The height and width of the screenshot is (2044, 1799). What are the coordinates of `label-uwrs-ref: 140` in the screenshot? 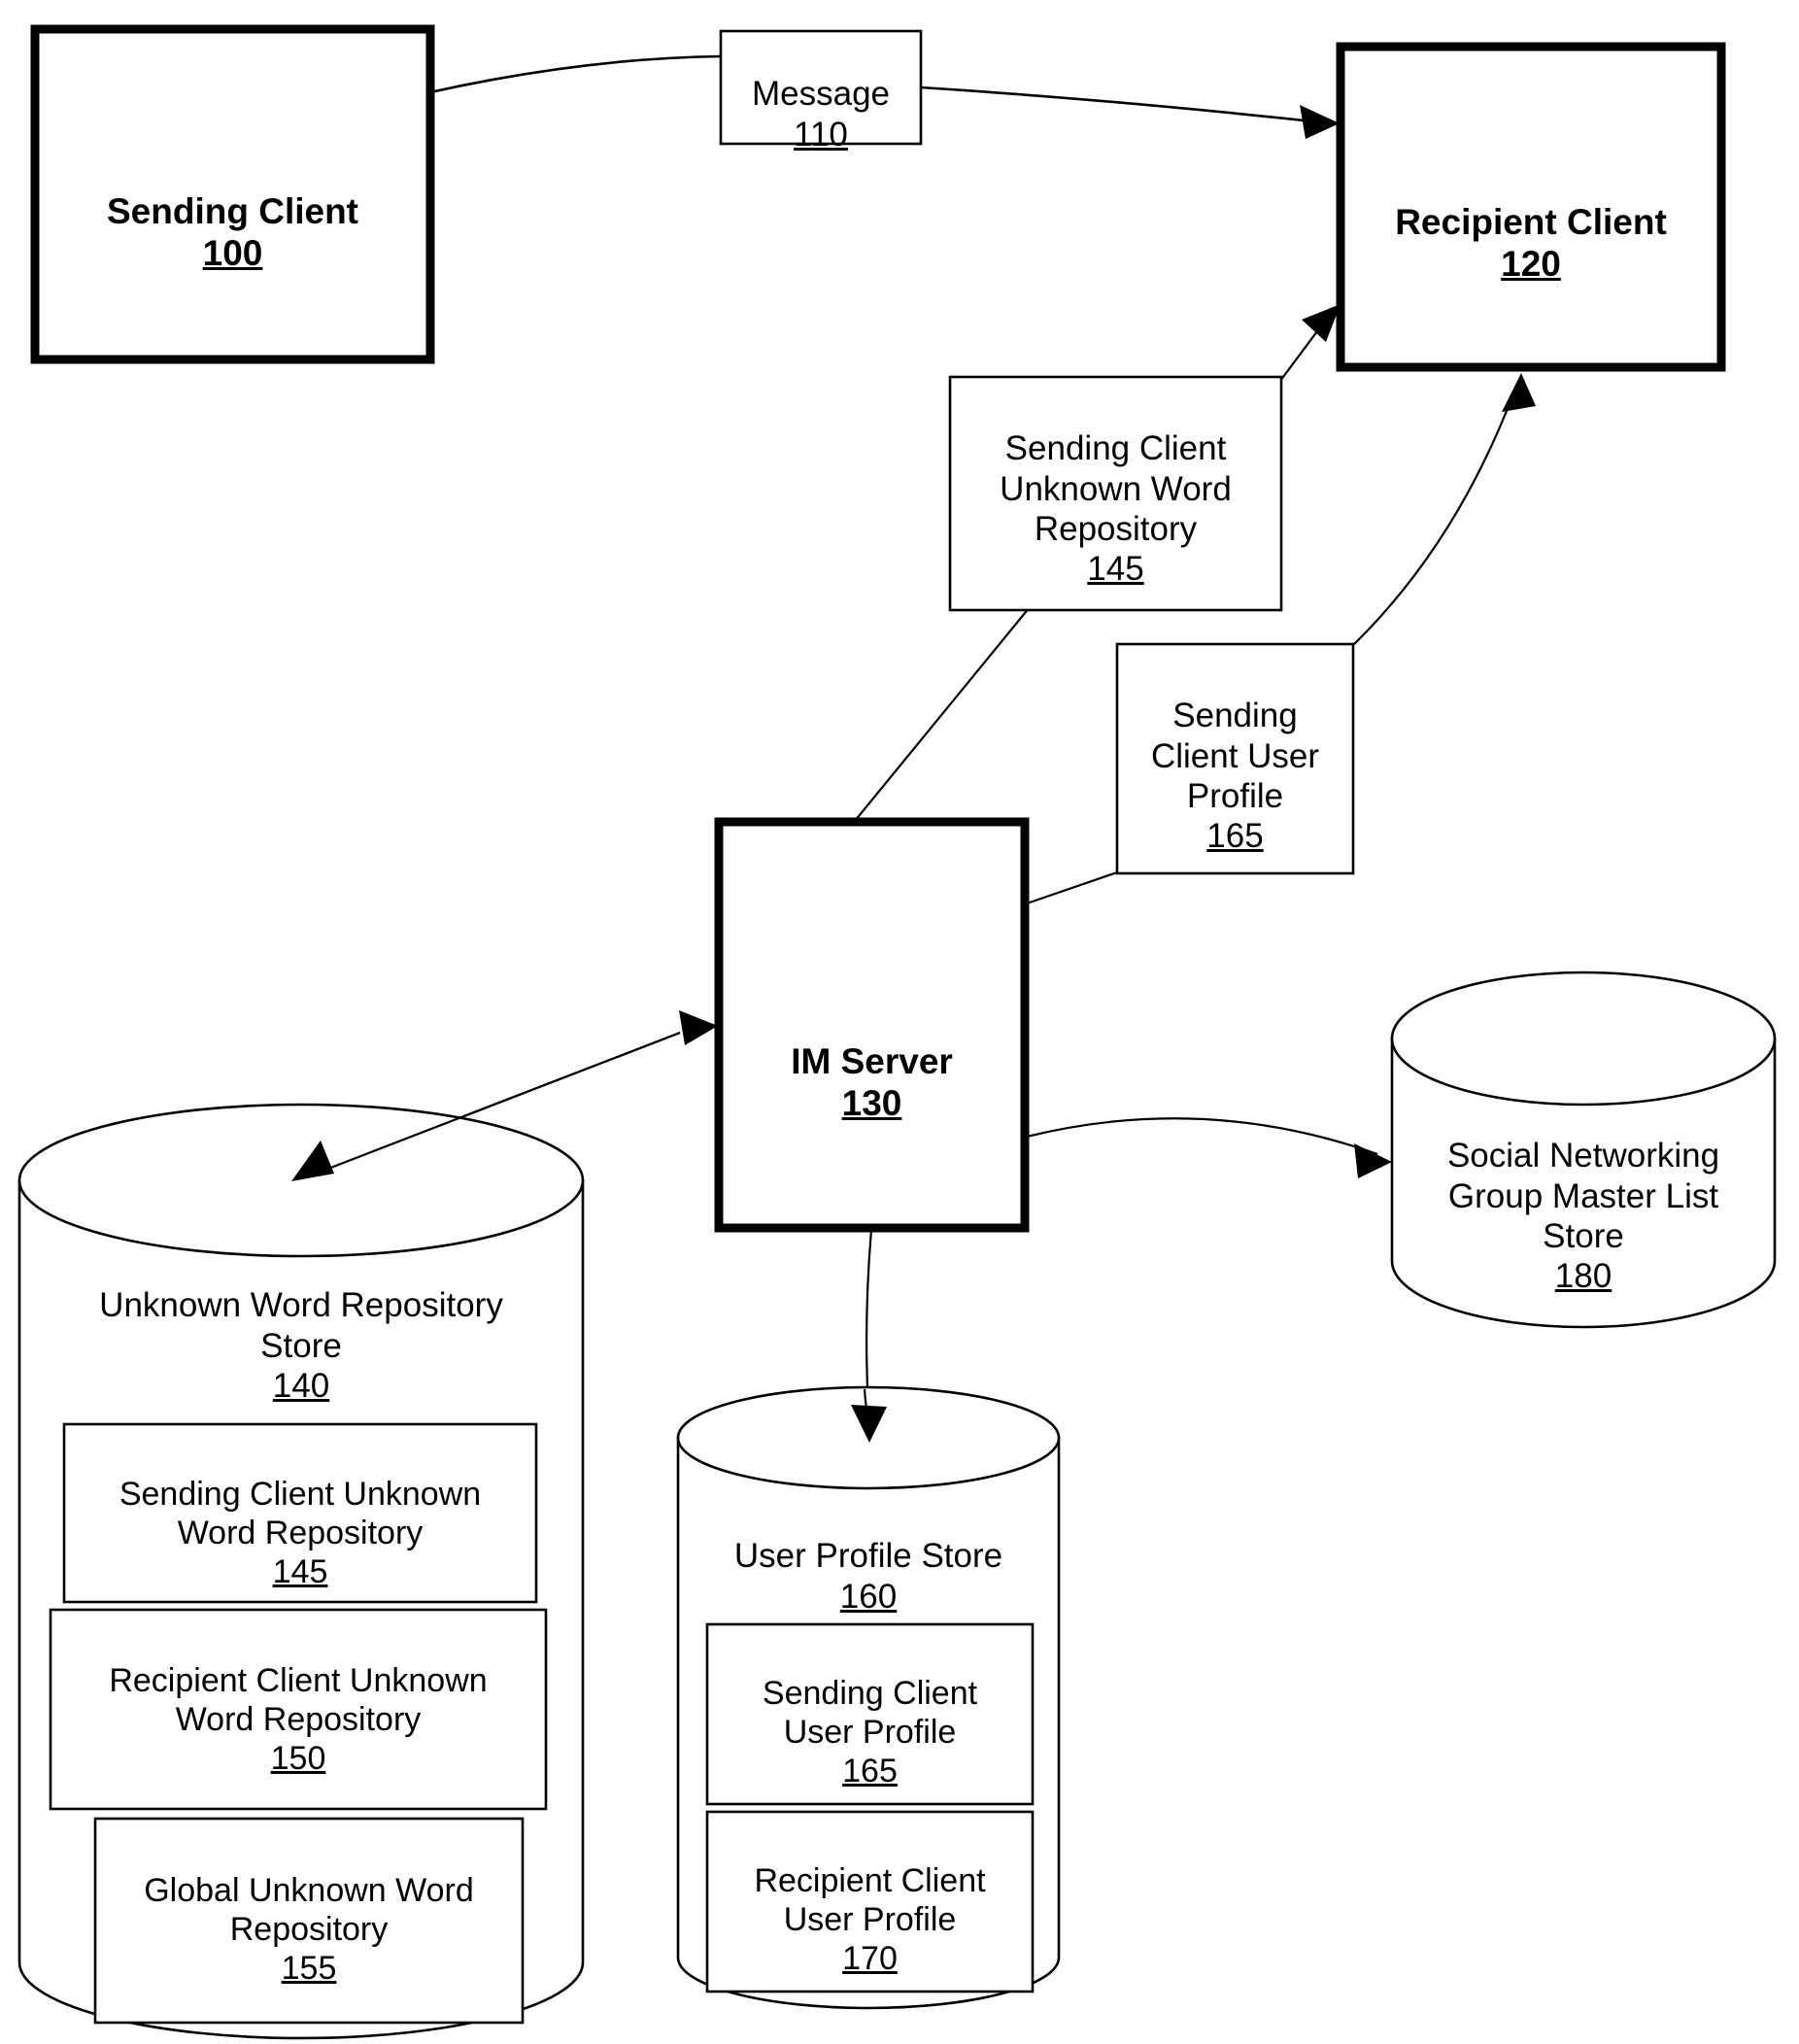 It's located at (301, 1385).